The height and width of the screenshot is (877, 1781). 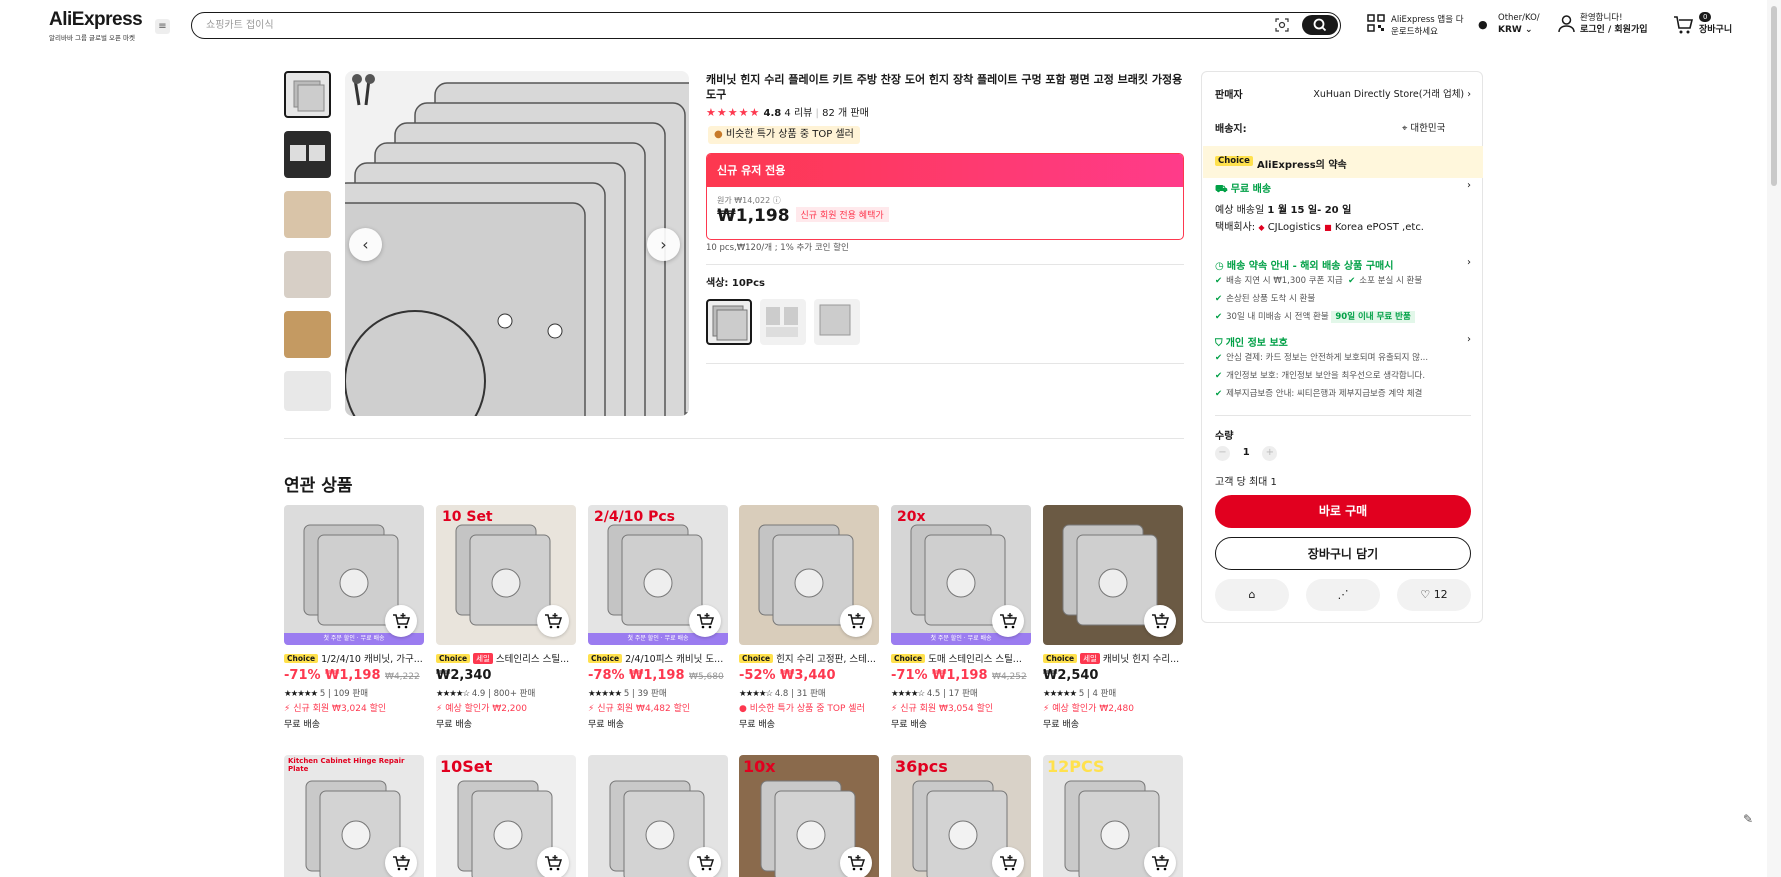 I want to click on product-card-image: 10x, so click(x=809, y=816).